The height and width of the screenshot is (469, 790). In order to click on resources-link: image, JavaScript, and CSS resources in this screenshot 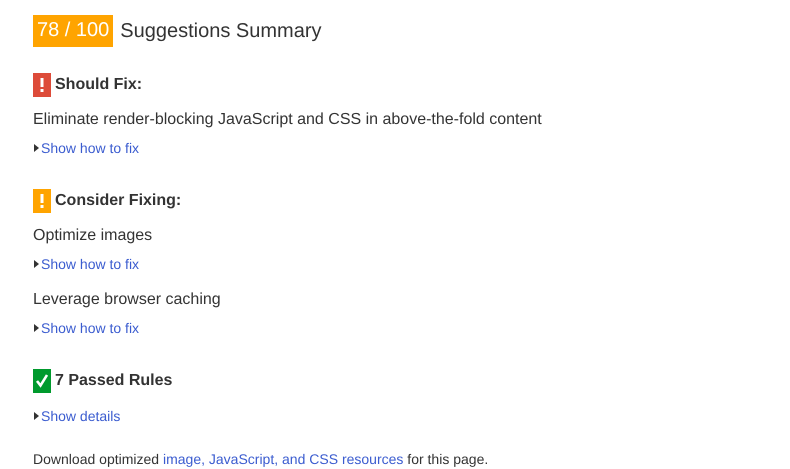, I will do `click(283, 459)`.